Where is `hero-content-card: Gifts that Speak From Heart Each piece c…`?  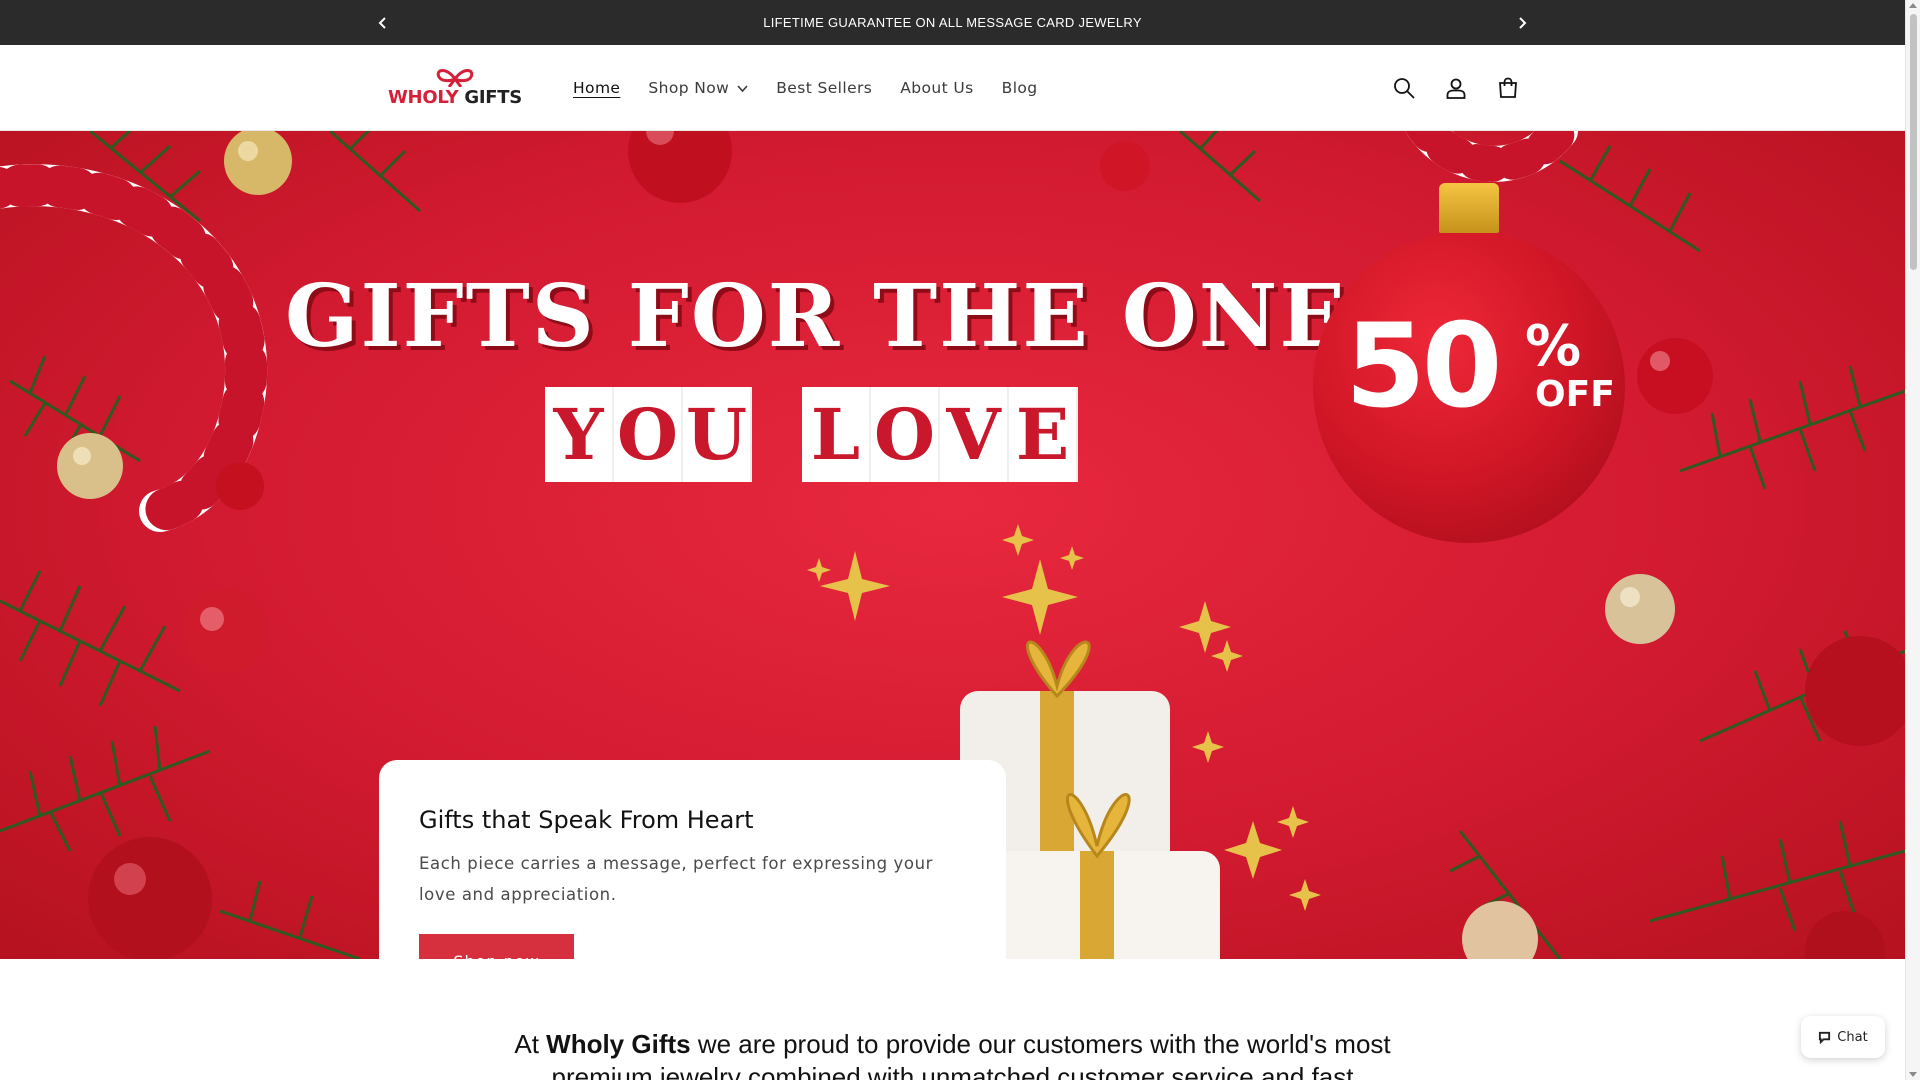 hero-content-card: Gifts that Speak From Heart Each piece c… is located at coordinates (692, 859).